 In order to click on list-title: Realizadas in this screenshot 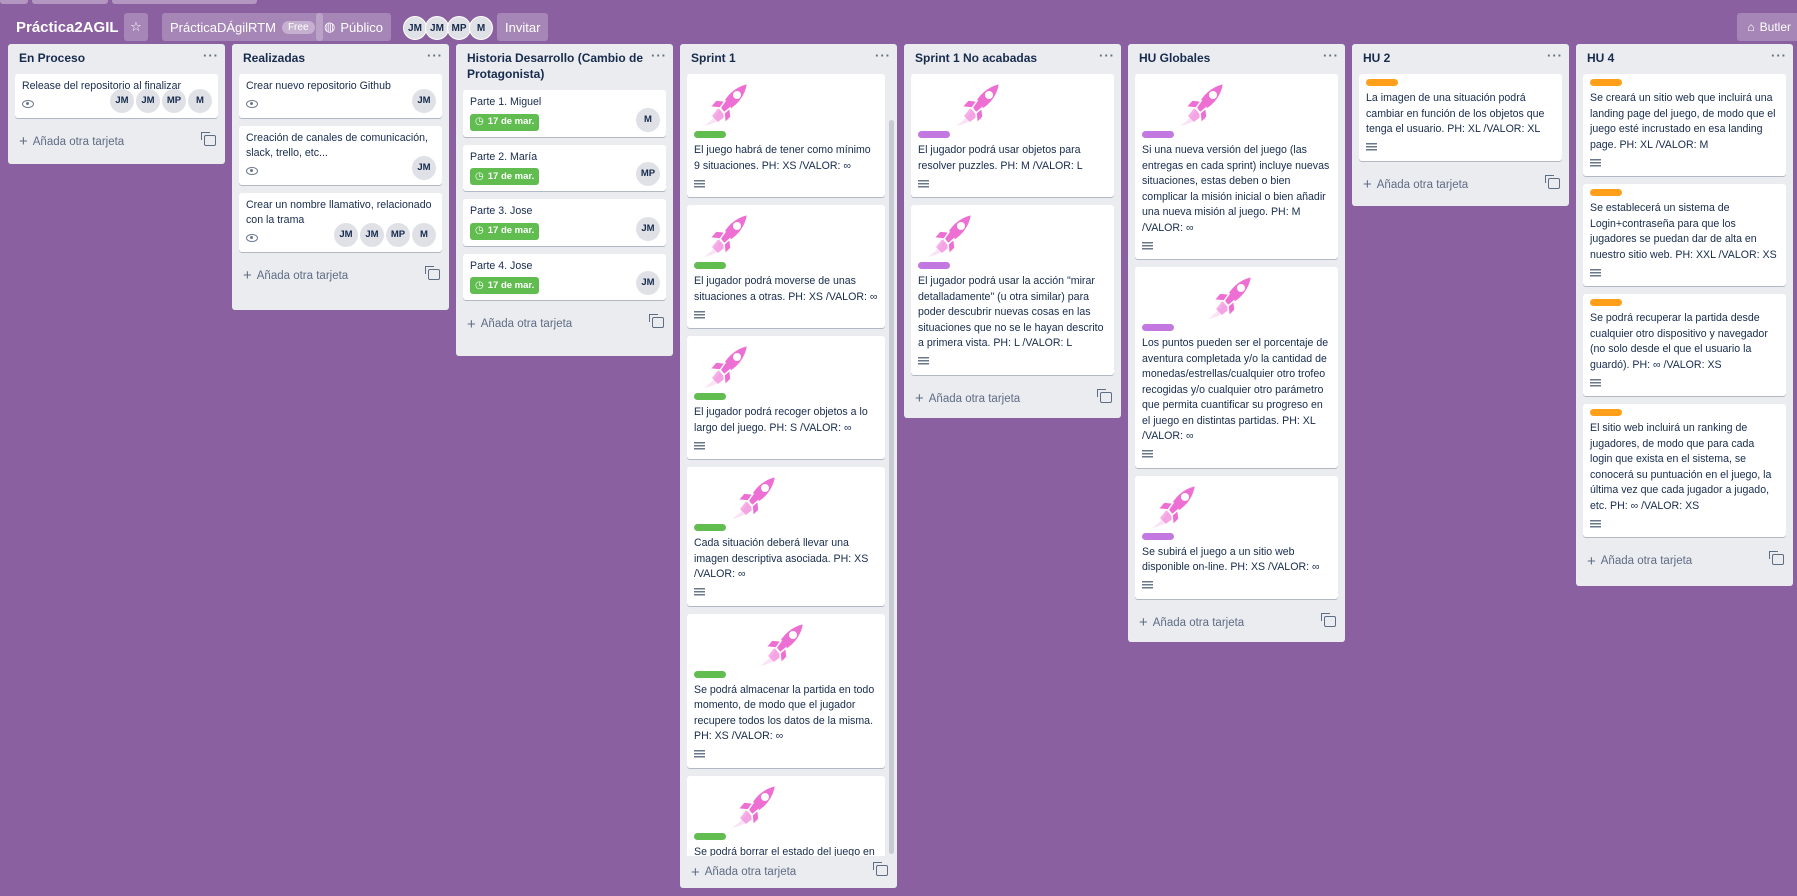, I will do `click(274, 58)`.